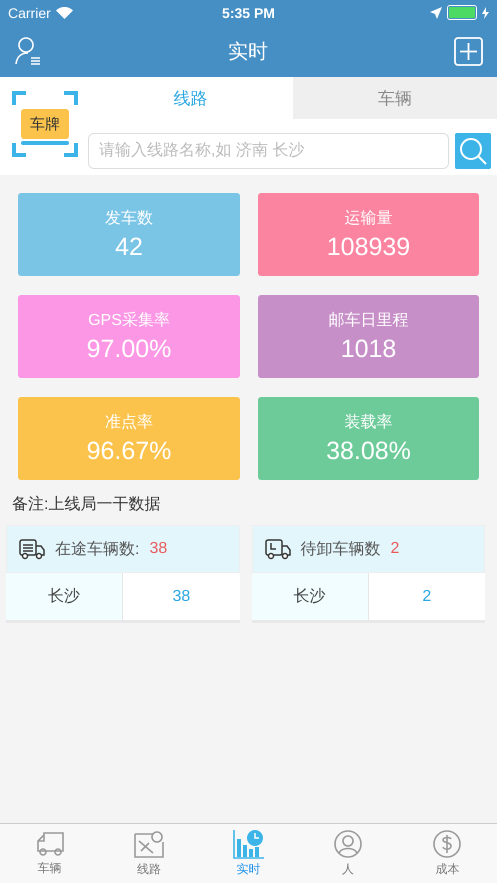 The height and width of the screenshot is (883, 497). I want to click on tab-bar-item: 人, so click(348, 853).